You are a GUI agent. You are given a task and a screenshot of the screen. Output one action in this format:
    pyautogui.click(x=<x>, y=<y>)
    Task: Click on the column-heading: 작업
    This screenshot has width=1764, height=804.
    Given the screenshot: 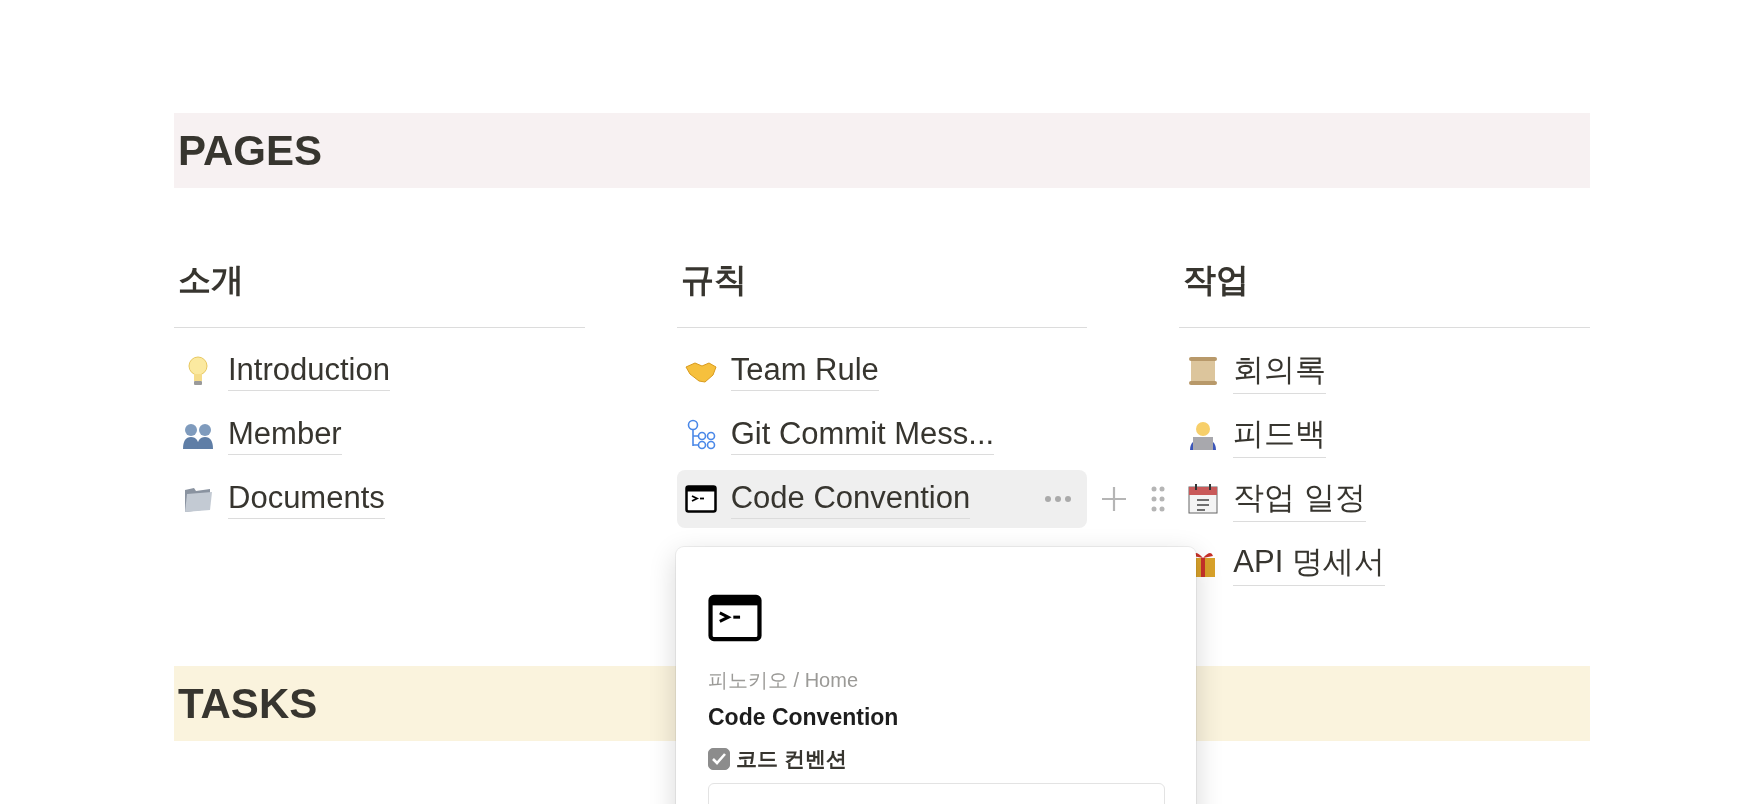 What is the action you would take?
    pyautogui.click(x=1384, y=293)
    